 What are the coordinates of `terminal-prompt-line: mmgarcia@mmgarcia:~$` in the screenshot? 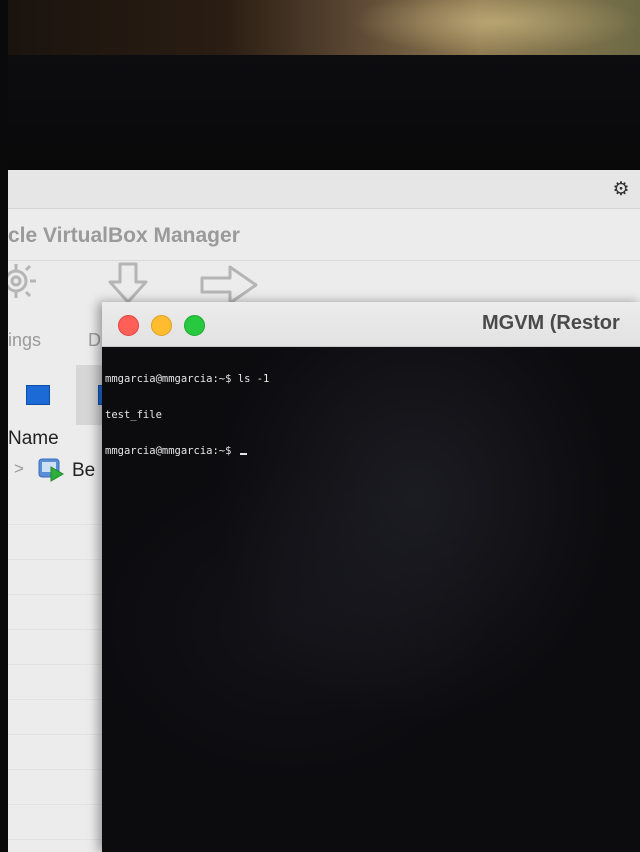 It's located at (187, 451).